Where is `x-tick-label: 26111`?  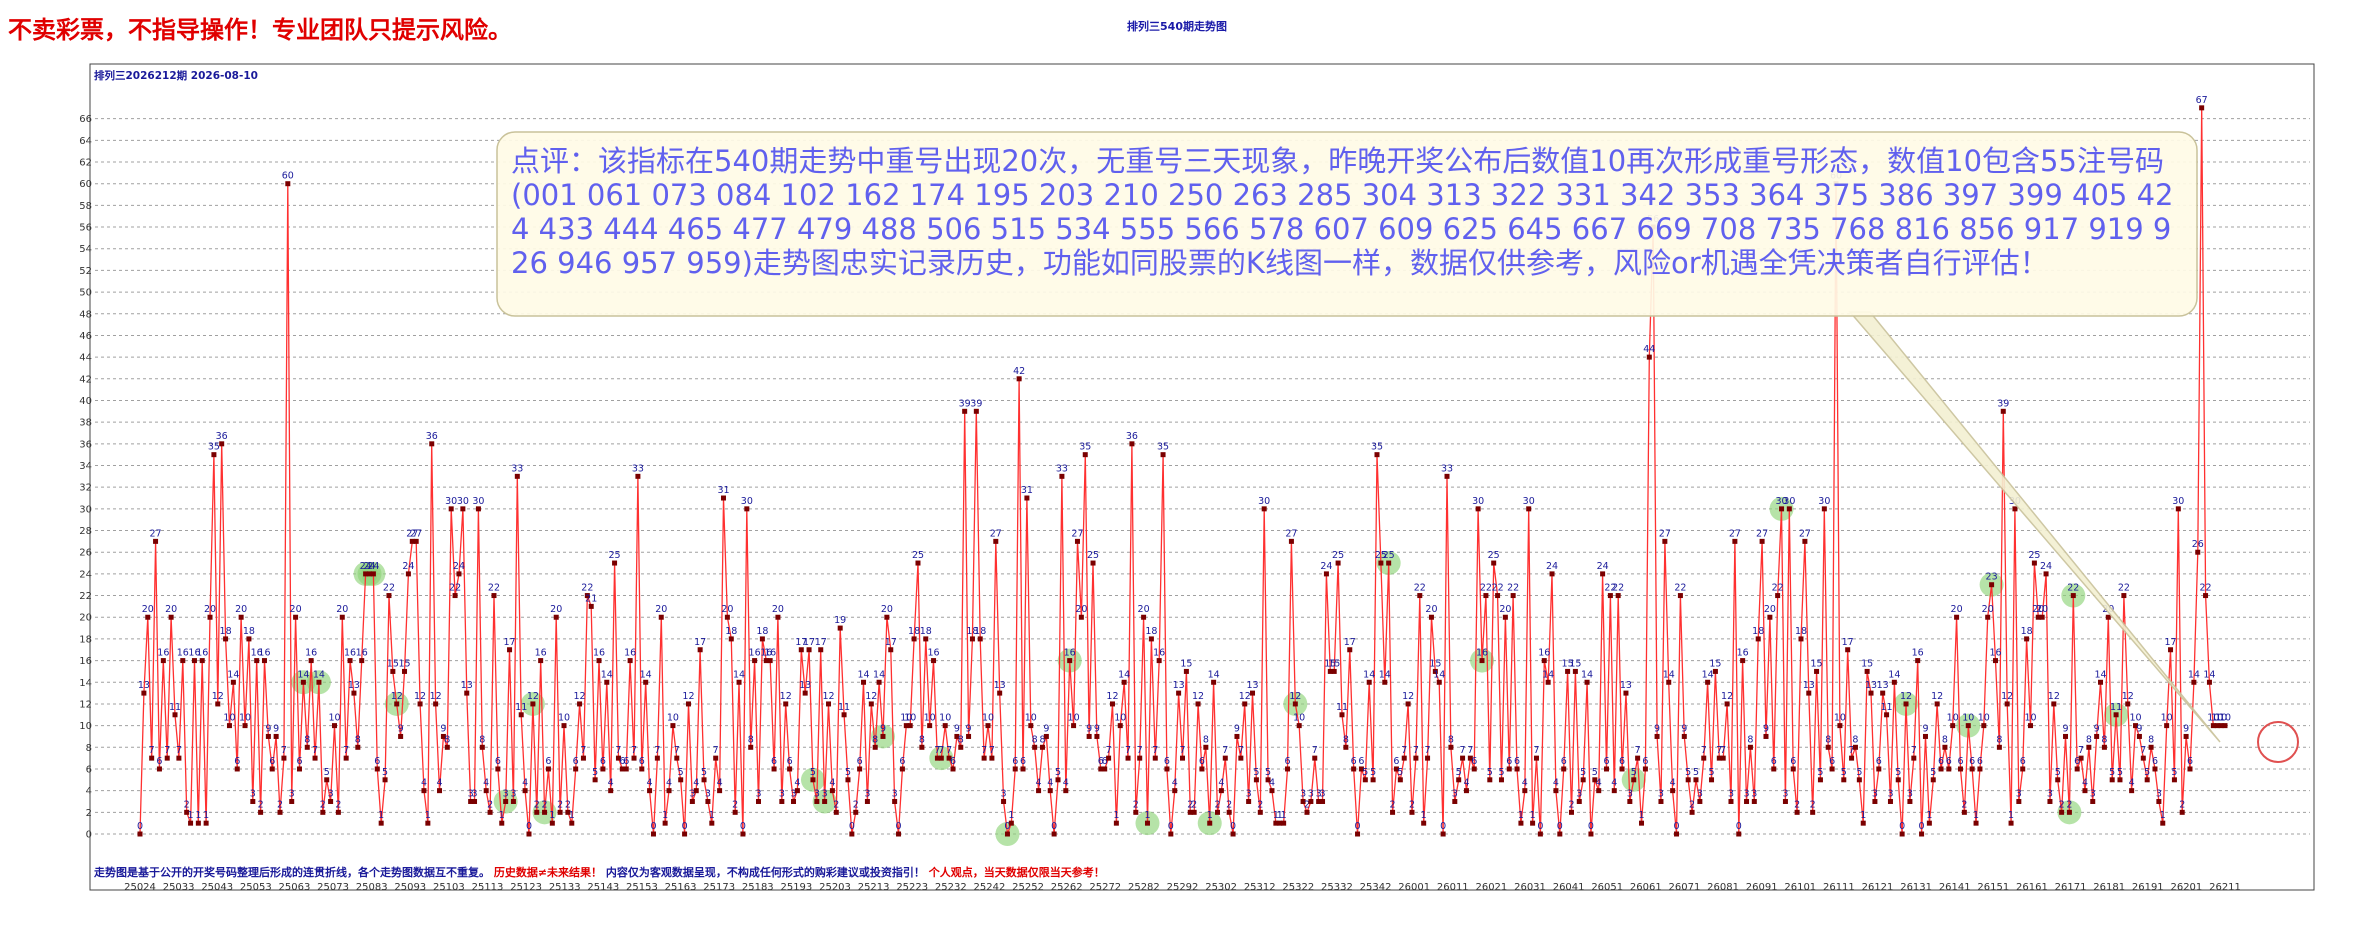
x-tick-label: 26111 is located at coordinates (1839, 887).